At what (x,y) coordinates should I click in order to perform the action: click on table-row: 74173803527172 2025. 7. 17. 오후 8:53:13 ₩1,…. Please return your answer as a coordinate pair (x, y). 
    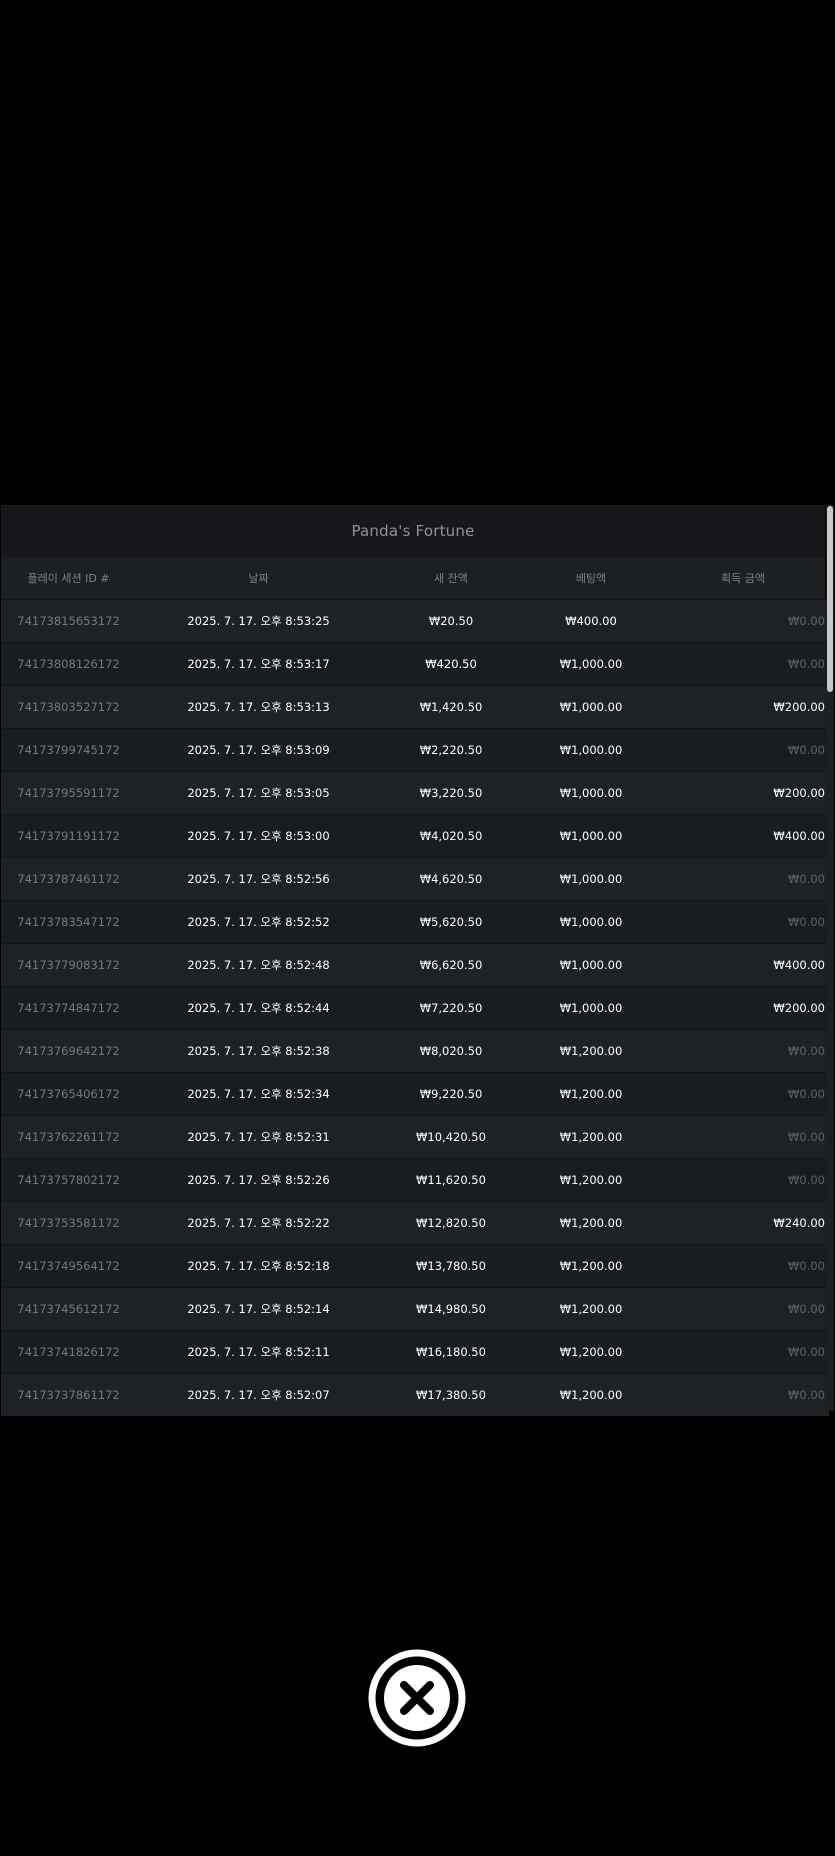
    Looking at the image, I should click on (415, 707).